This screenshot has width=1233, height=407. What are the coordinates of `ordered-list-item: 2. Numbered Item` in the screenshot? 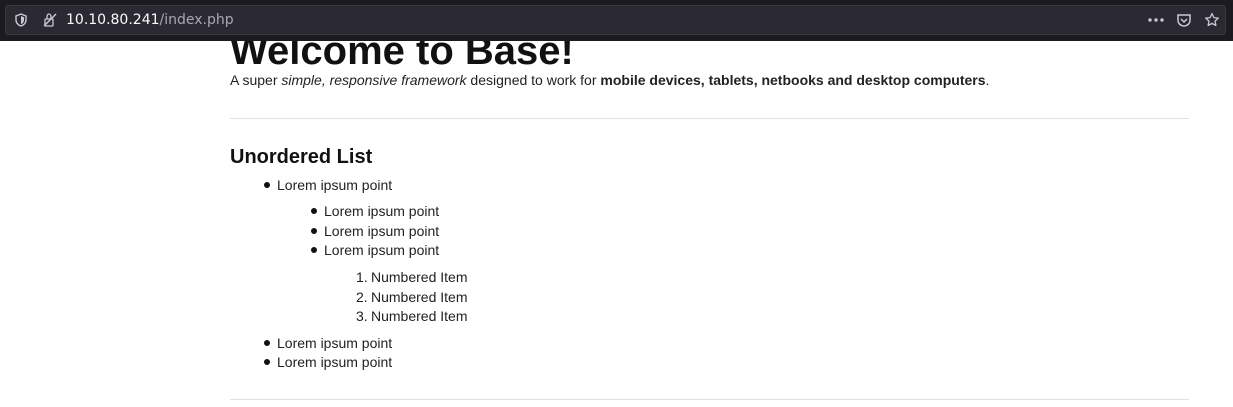 It's located at (411, 297).